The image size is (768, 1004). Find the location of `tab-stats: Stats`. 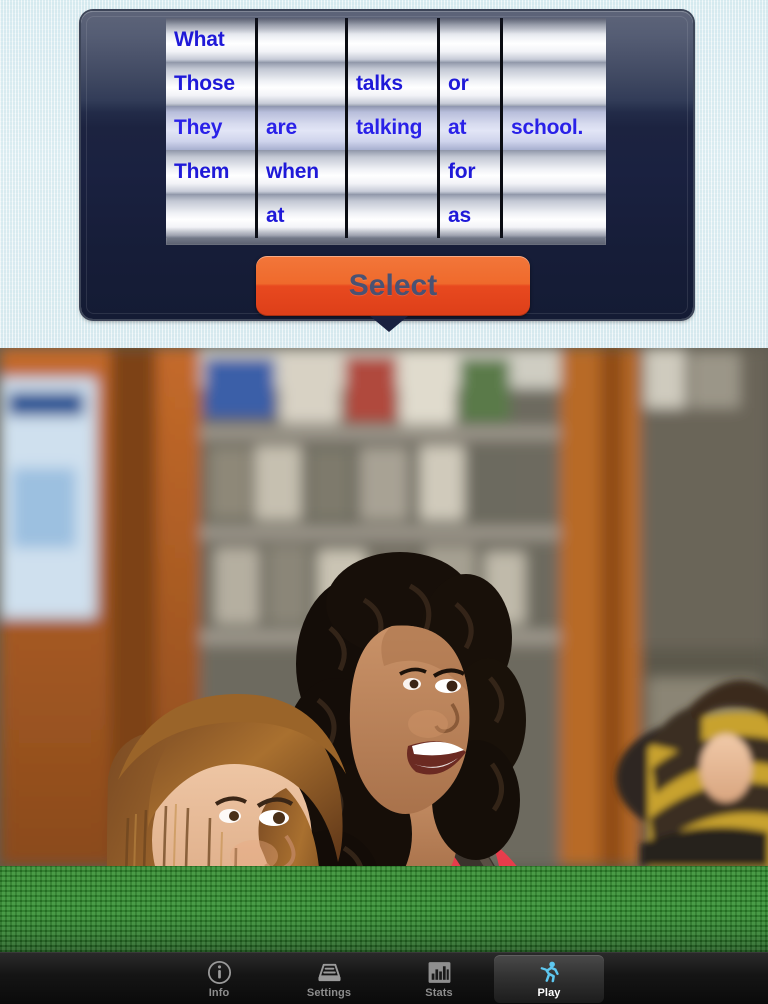

tab-stats: Stats is located at coordinates (439, 979).